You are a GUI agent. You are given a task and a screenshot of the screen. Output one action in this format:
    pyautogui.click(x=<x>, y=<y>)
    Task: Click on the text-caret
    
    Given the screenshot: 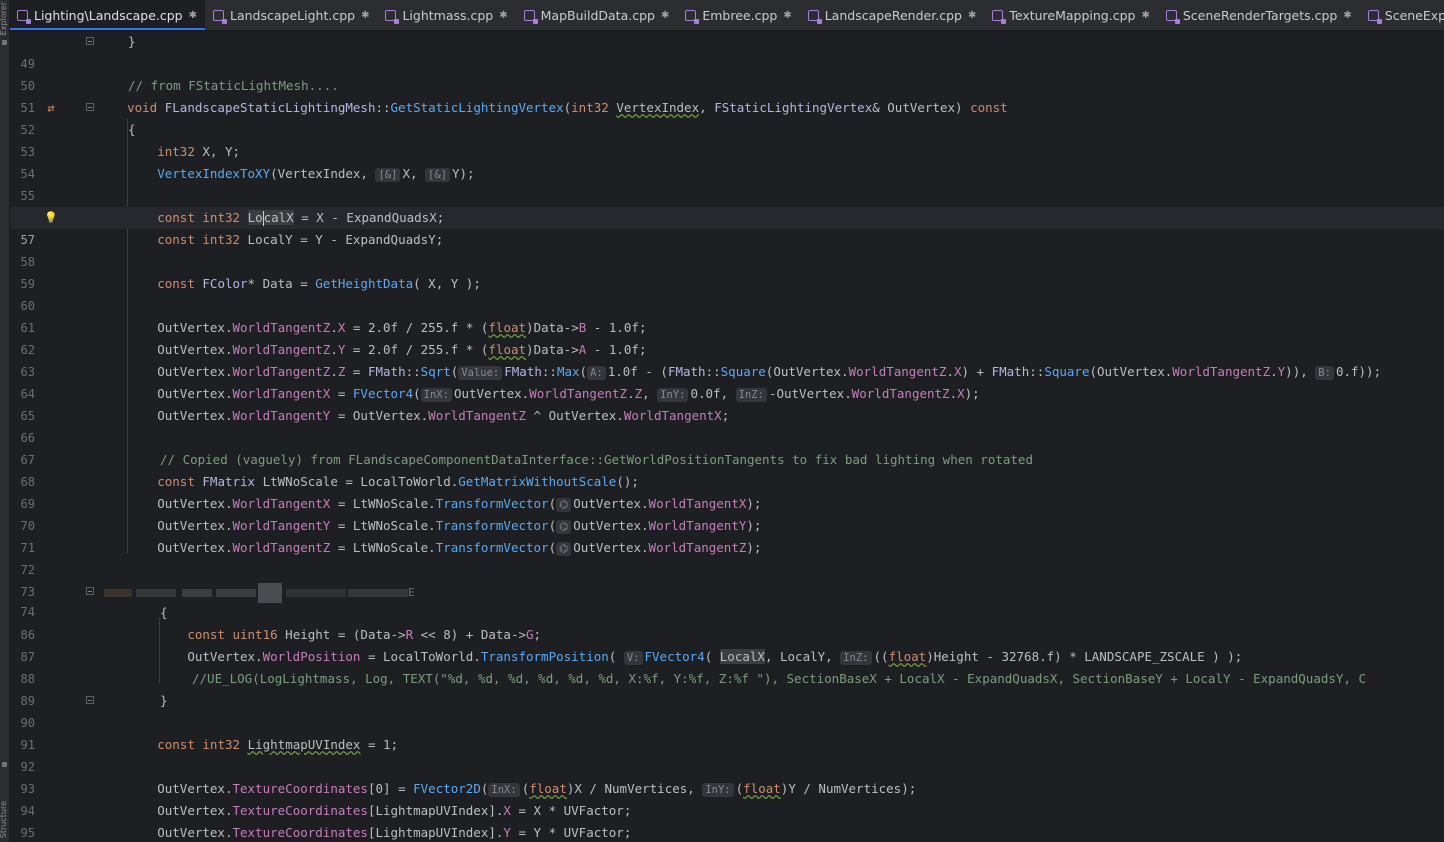 What is the action you would take?
    pyautogui.click(x=263, y=218)
    